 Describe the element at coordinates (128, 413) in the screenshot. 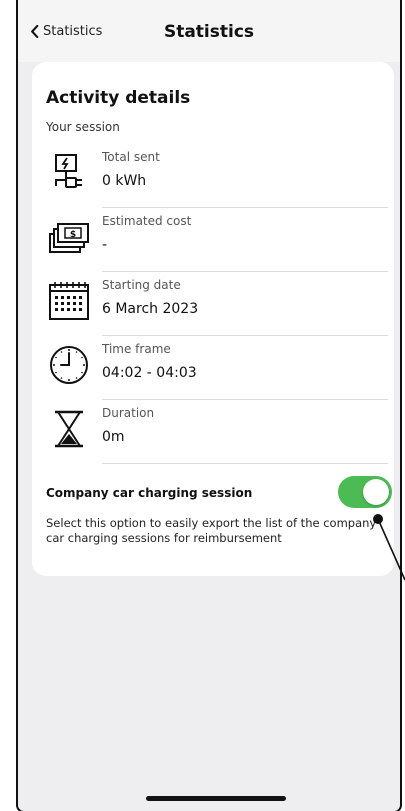

I see `row-label: Duration` at that location.